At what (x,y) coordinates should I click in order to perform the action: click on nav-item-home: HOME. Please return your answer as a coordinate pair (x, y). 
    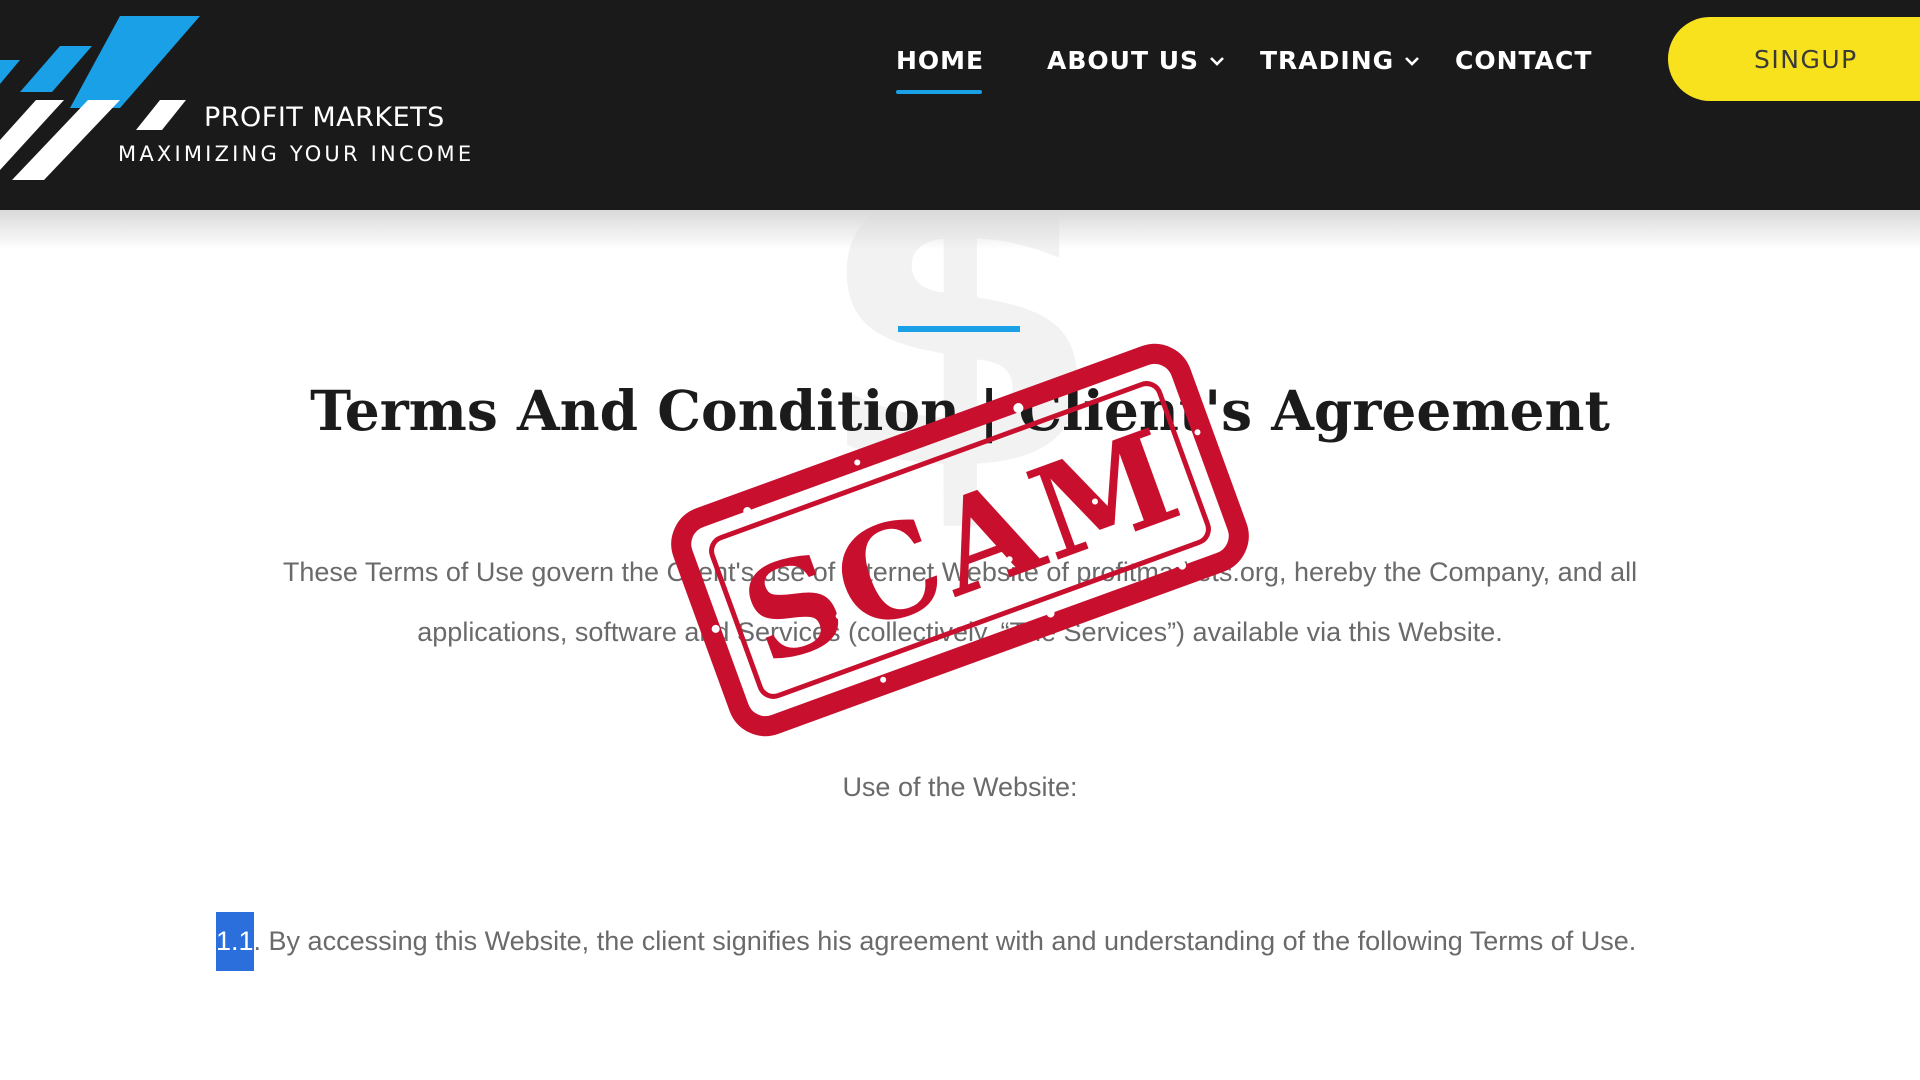
    Looking at the image, I should click on (940, 60).